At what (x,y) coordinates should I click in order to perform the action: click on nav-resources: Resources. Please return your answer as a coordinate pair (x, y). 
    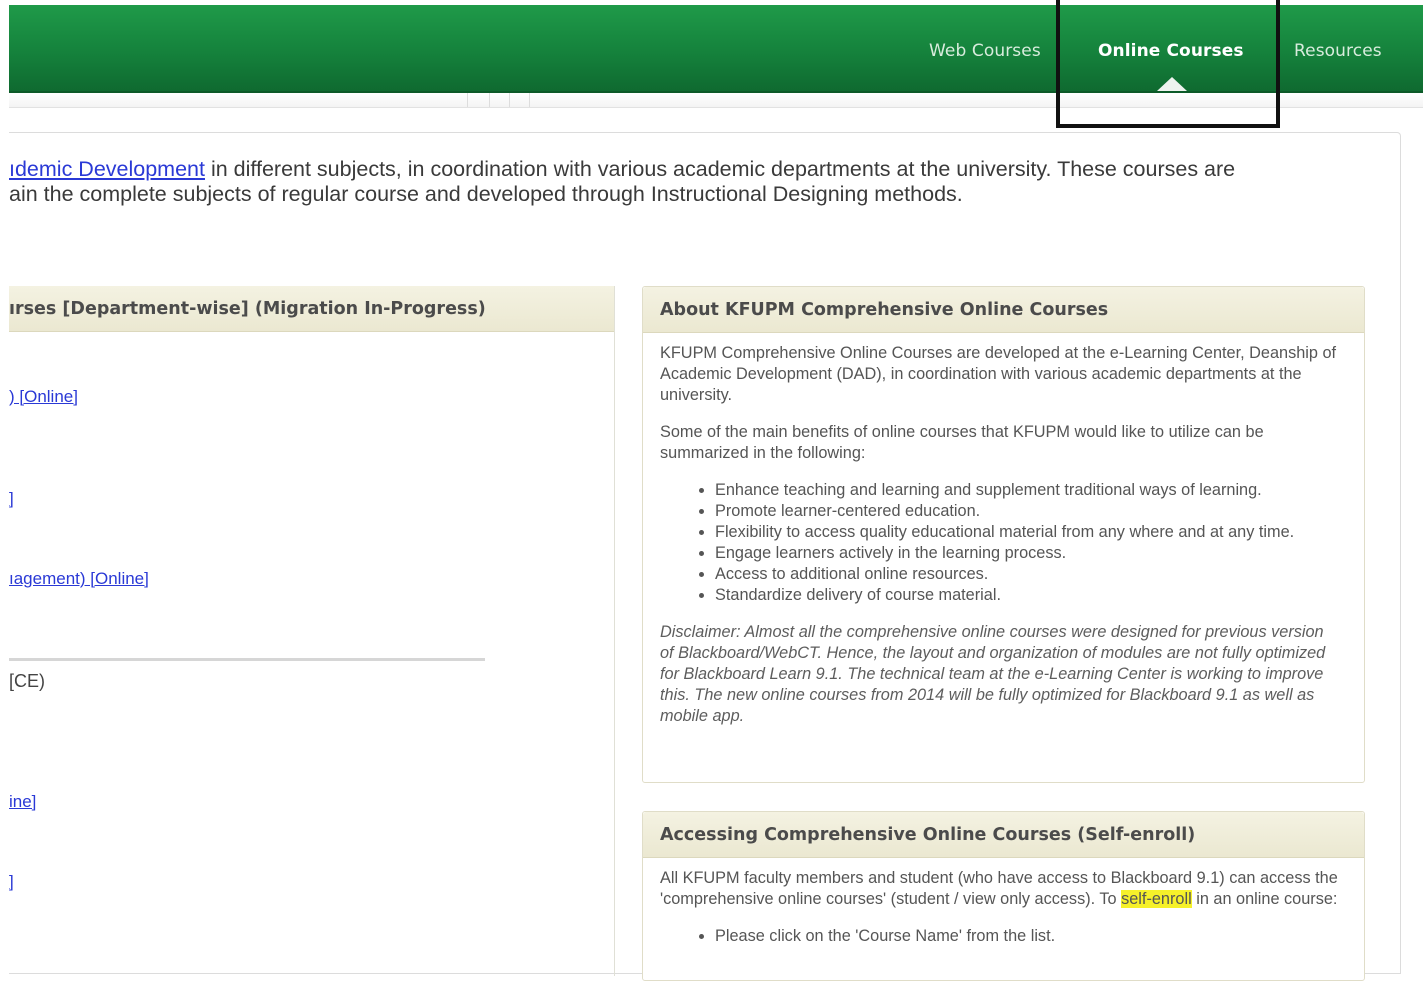
    Looking at the image, I should click on (1338, 51).